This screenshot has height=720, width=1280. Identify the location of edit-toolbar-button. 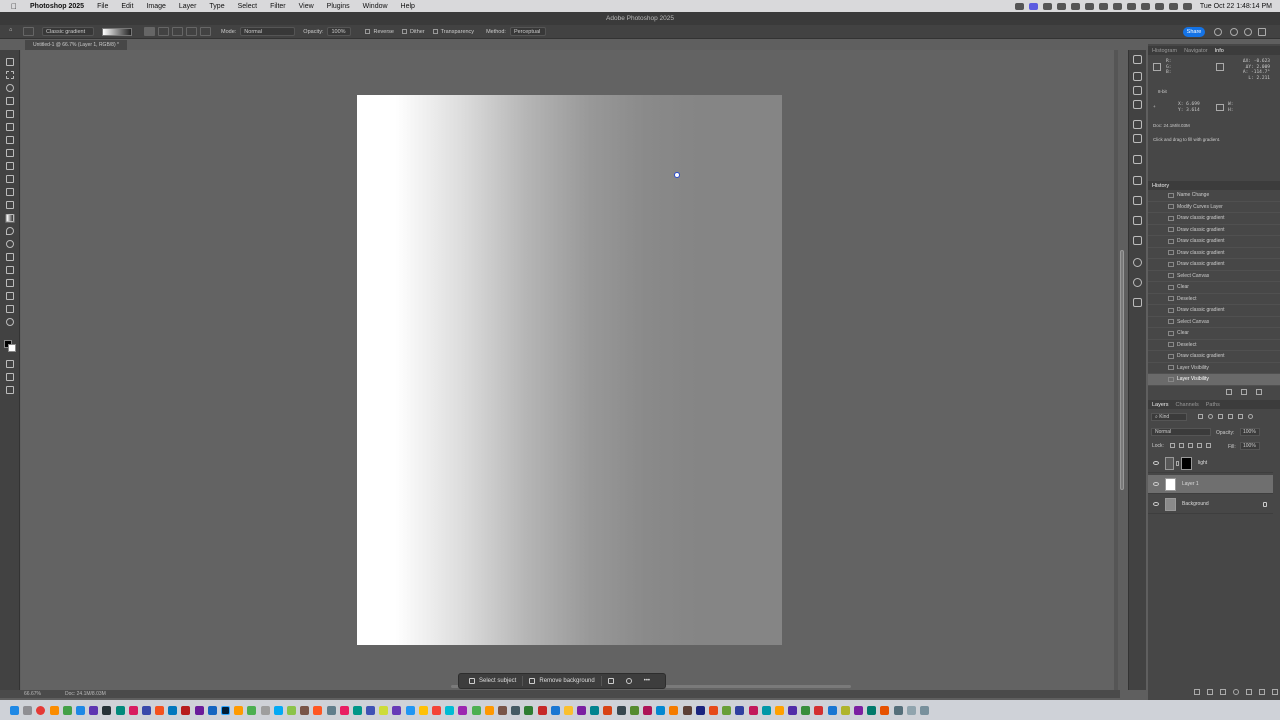
(10, 390).